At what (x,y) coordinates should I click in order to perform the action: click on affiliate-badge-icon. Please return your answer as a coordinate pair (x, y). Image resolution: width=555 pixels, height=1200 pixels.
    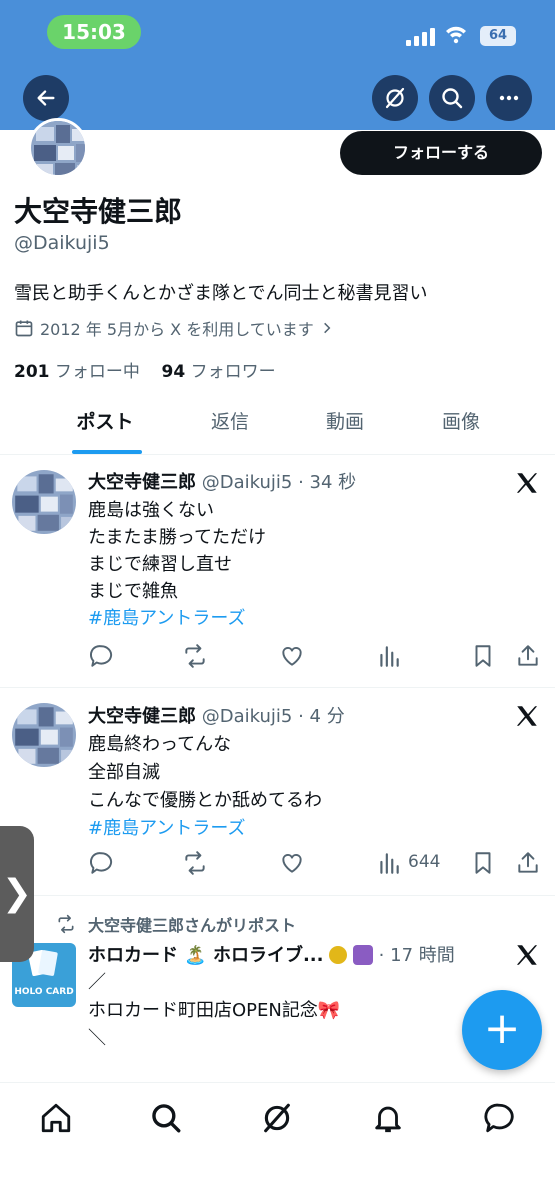
    Looking at the image, I should click on (362, 955).